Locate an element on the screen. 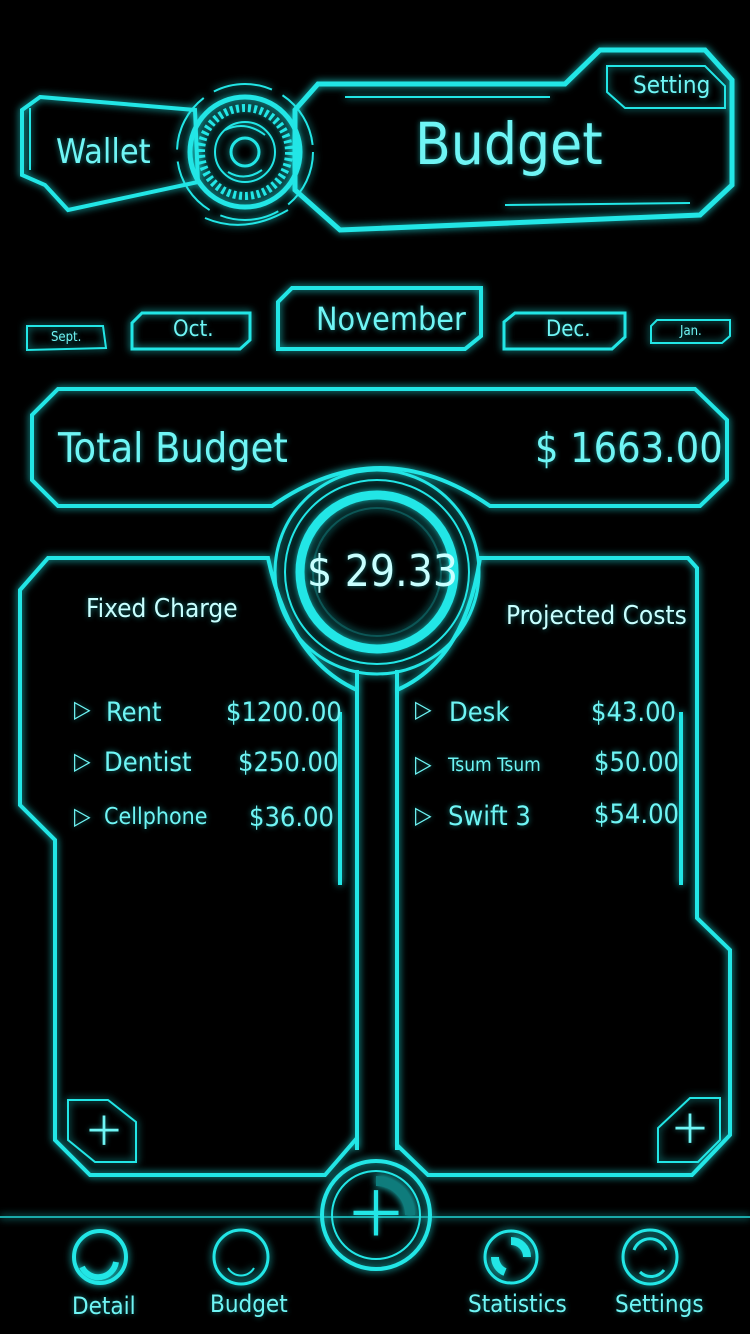  item-name: Rent is located at coordinates (134, 712).